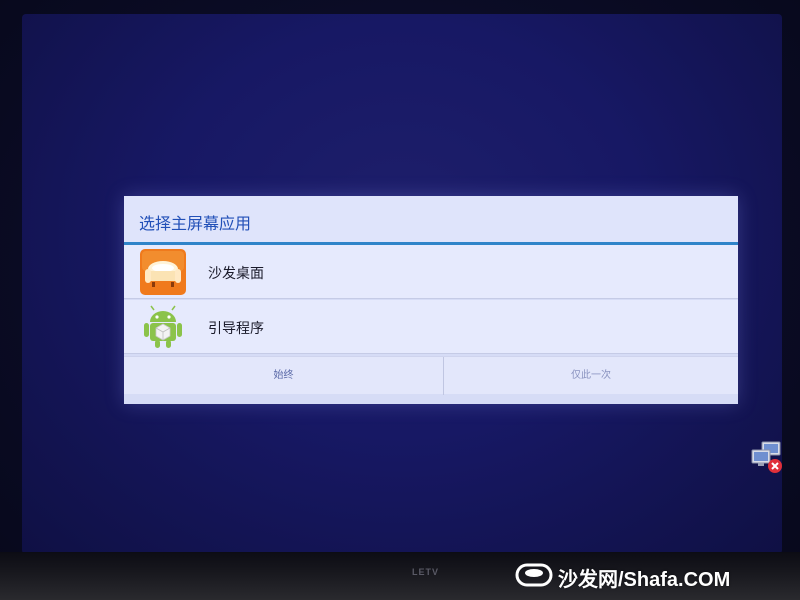 This screenshot has width=800, height=600. I want to click on app-option-launcher: 引导程序, so click(431, 327).